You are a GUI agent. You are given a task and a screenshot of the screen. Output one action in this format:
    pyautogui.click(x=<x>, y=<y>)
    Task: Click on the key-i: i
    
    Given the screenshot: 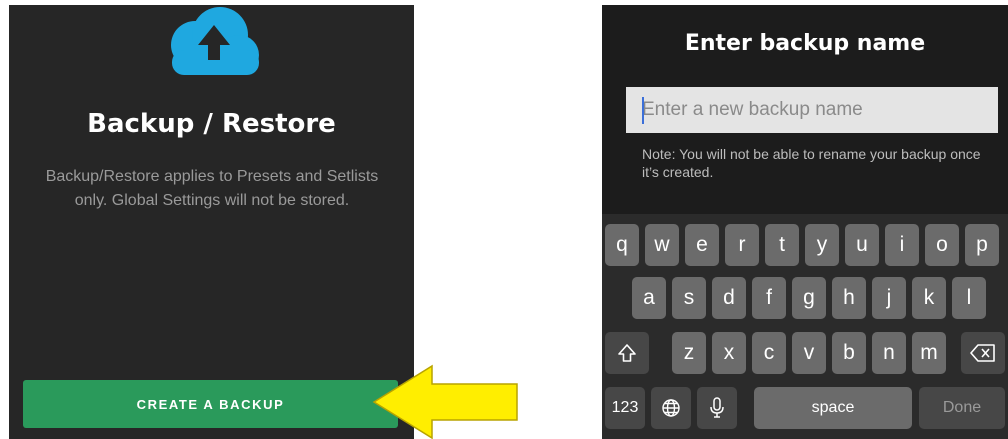 What is the action you would take?
    pyautogui.click(x=902, y=245)
    